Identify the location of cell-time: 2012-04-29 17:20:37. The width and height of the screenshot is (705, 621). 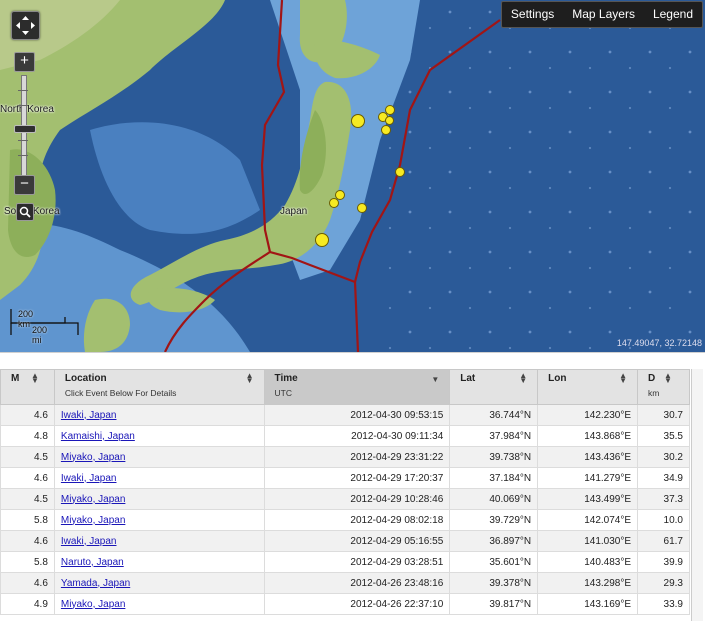
(357, 478).